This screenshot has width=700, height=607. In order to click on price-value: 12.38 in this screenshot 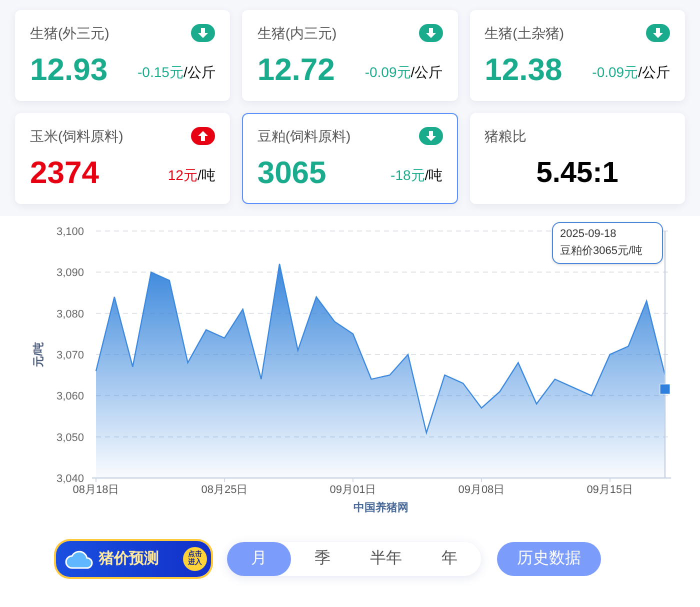, I will do `click(523, 70)`.